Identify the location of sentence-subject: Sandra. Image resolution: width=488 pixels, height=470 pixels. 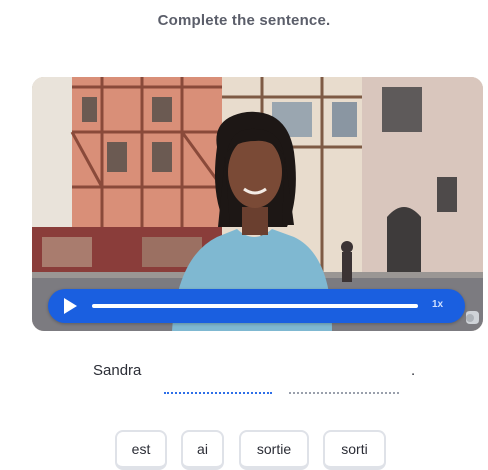
(117, 370).